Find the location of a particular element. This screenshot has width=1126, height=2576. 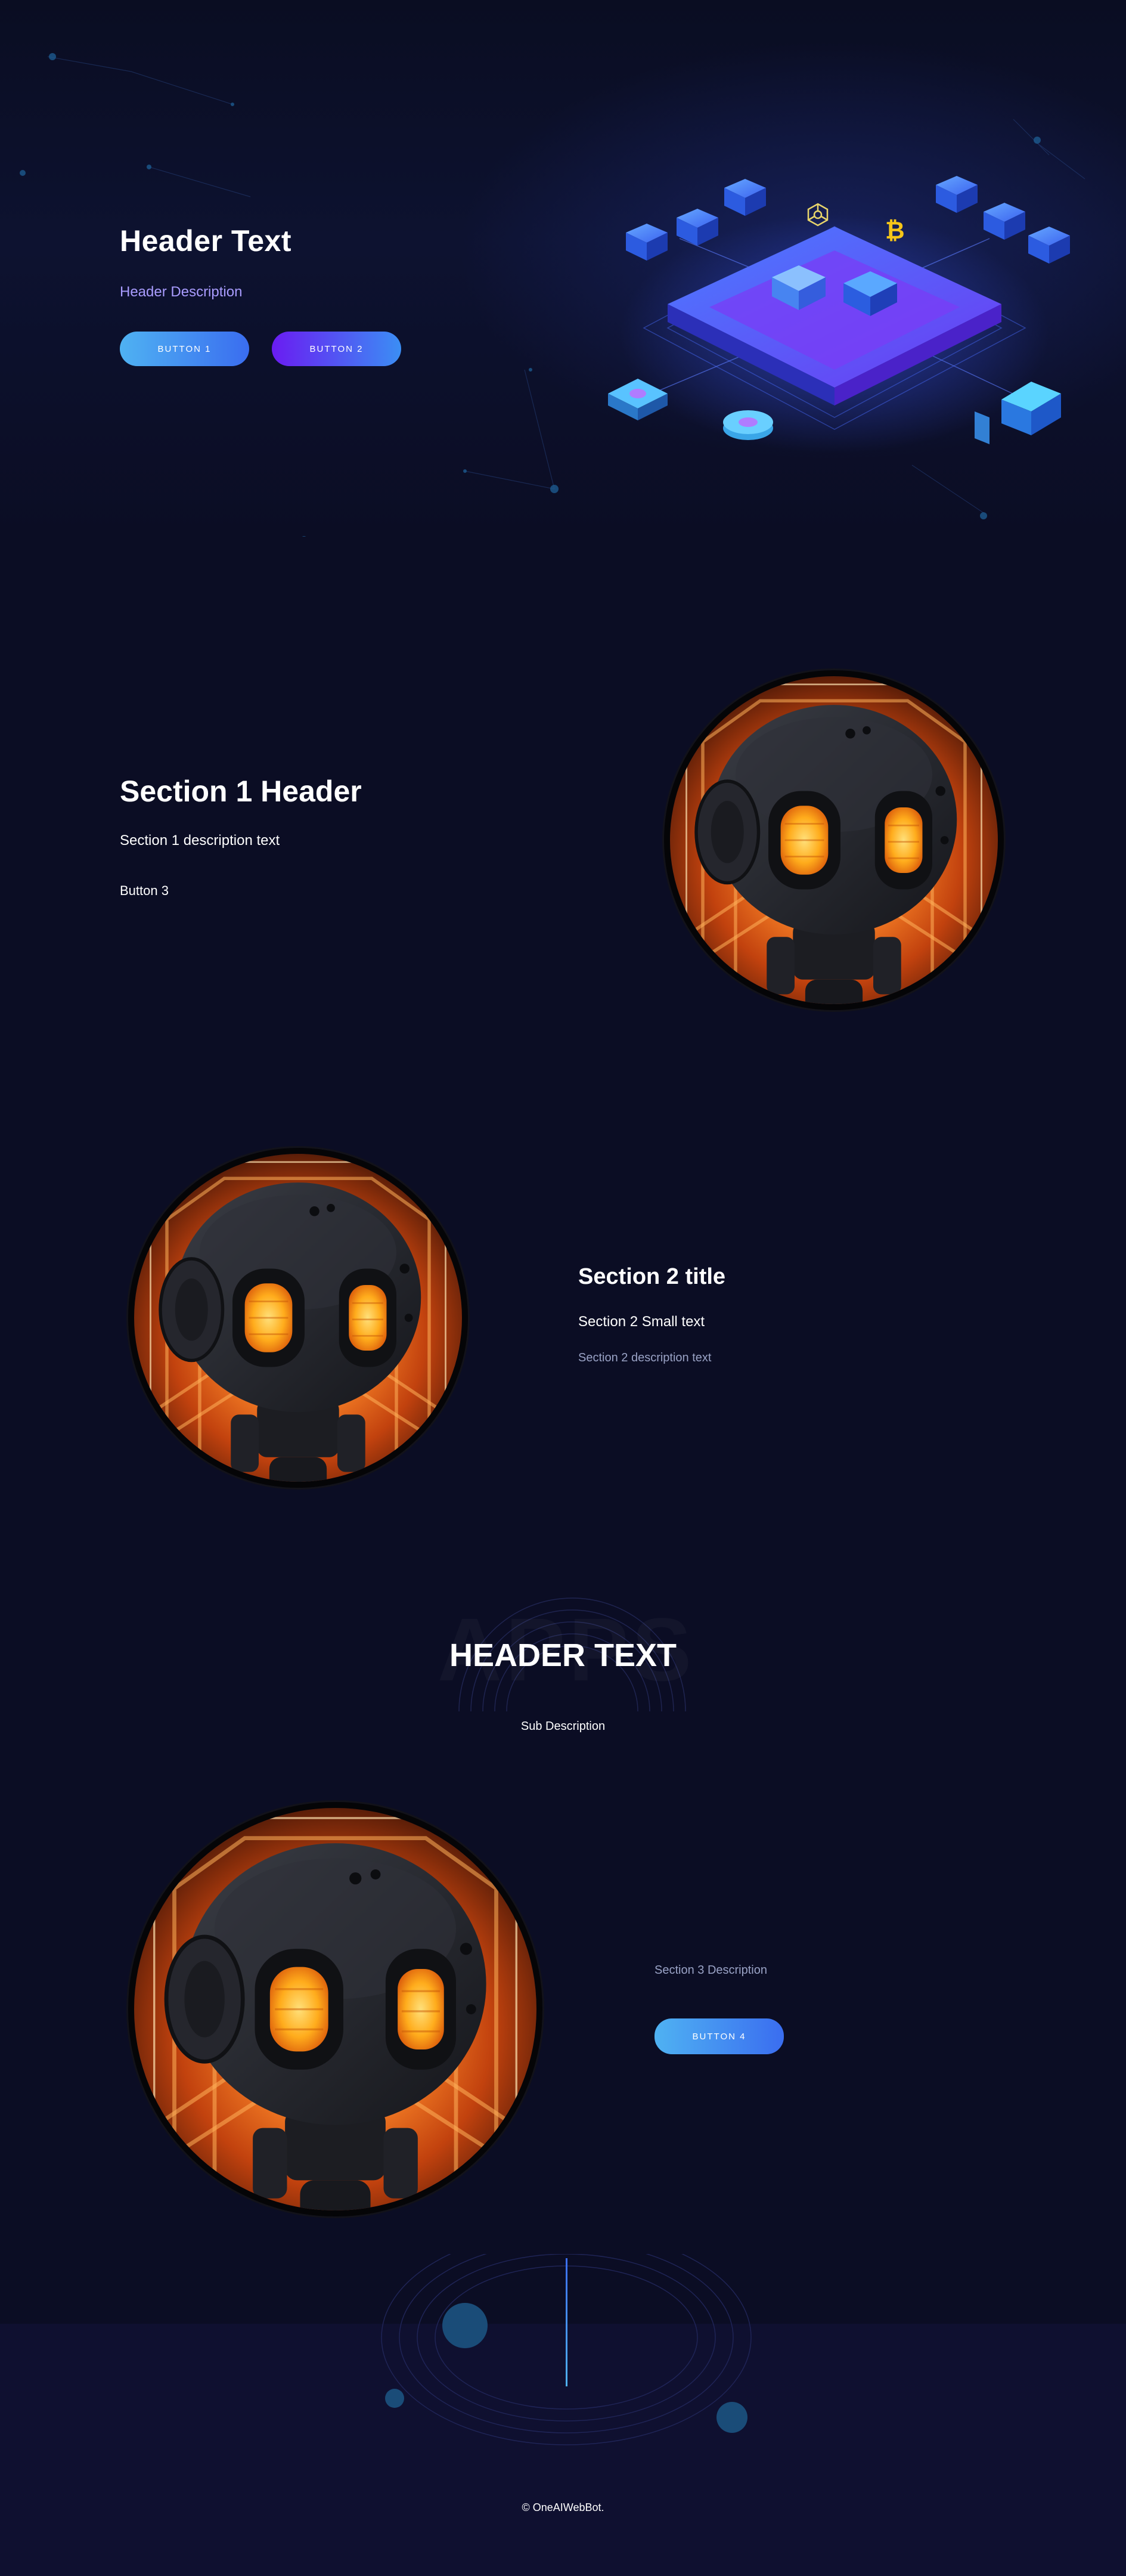

button-4: BUTTON 4 is located at coordinates (719, 2036).